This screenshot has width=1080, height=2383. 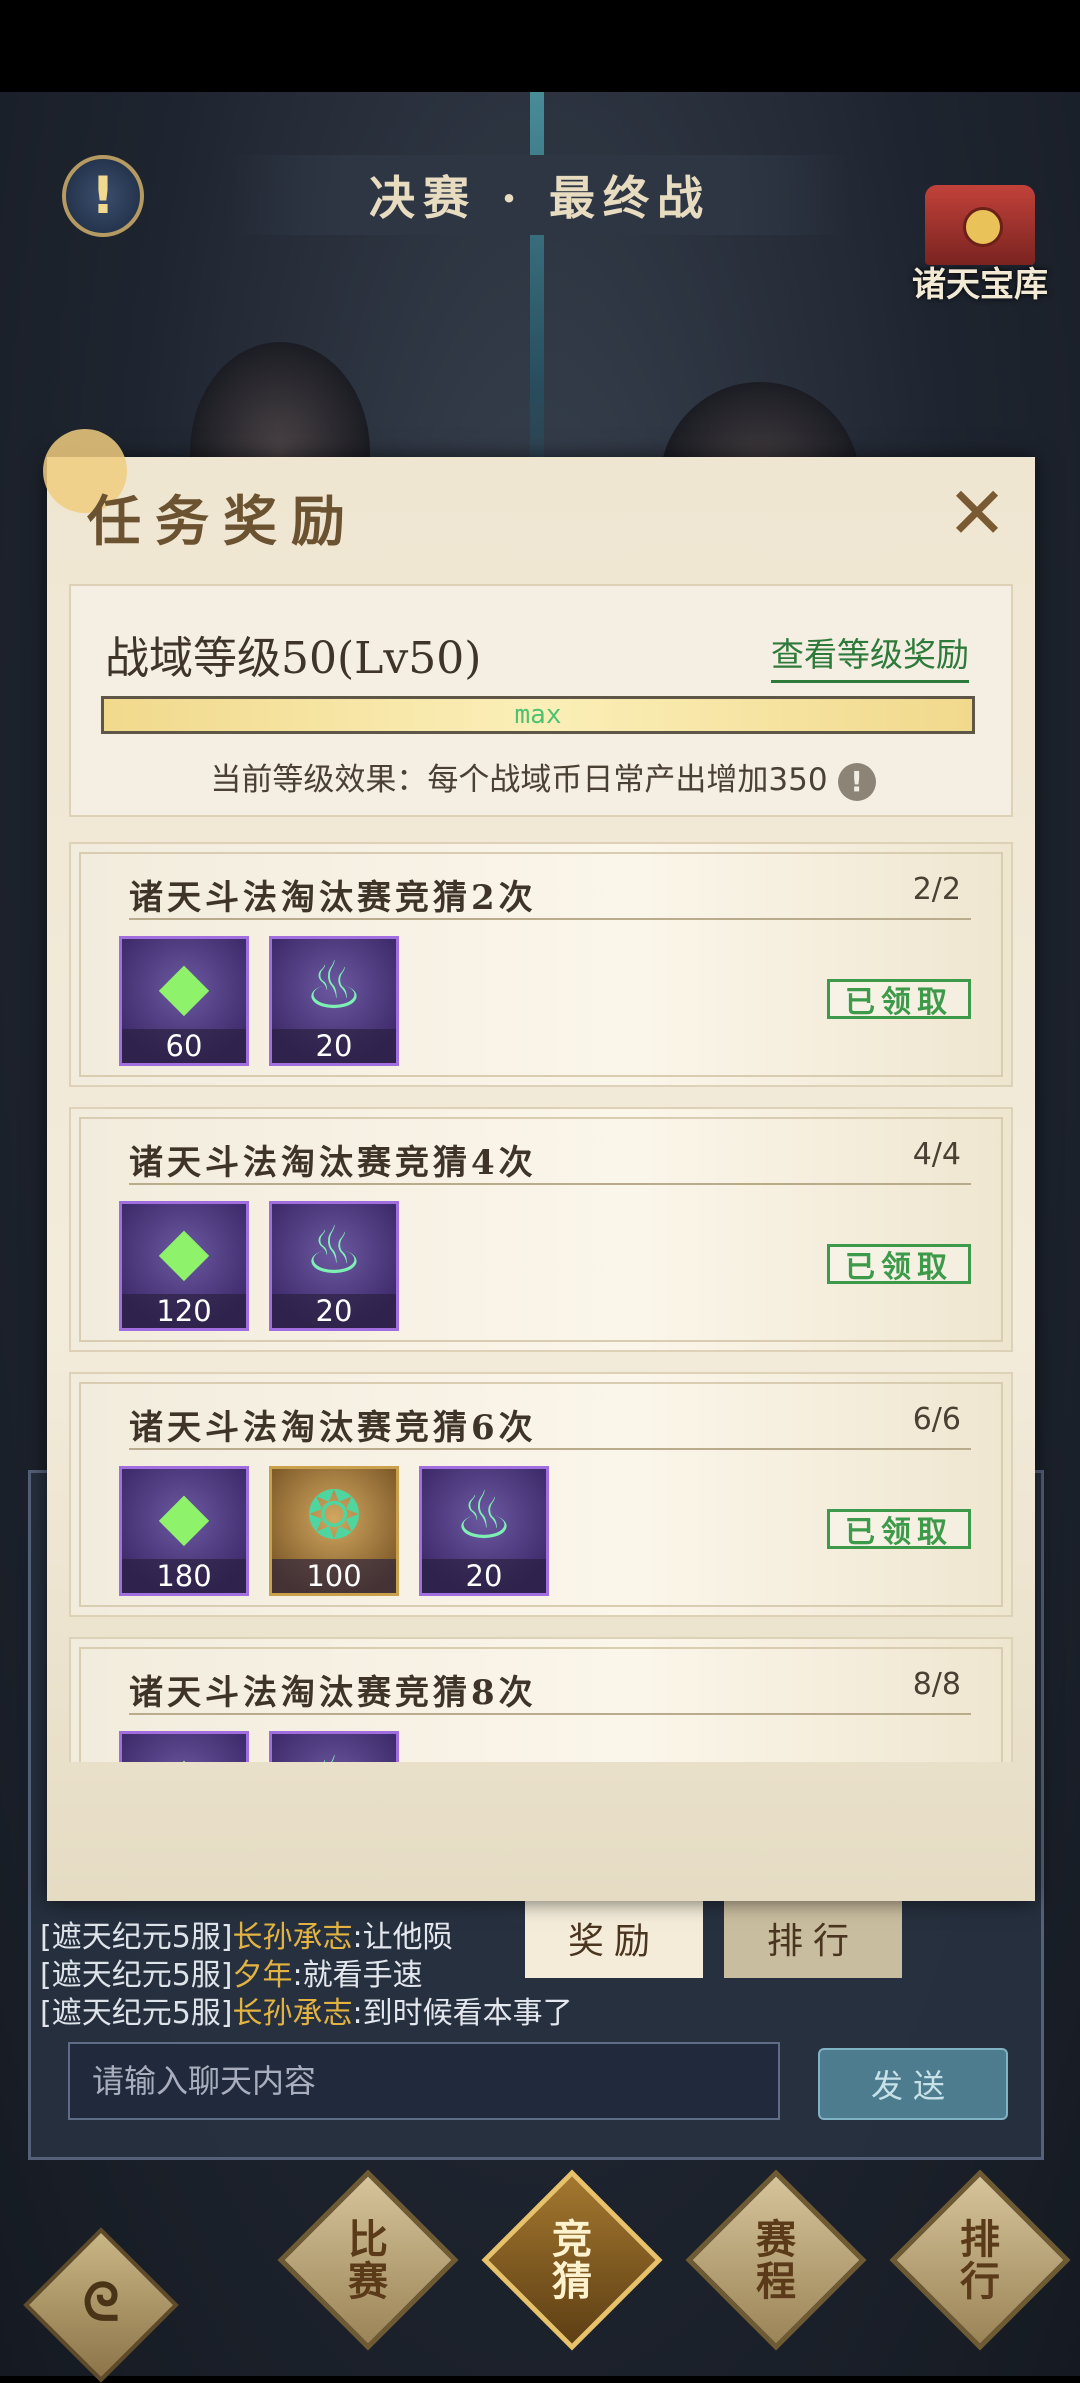 What do you see at coordinates (334, 1576) in the screenshot?
I see `reward-count: 100` at bounding box center [334, 1576].